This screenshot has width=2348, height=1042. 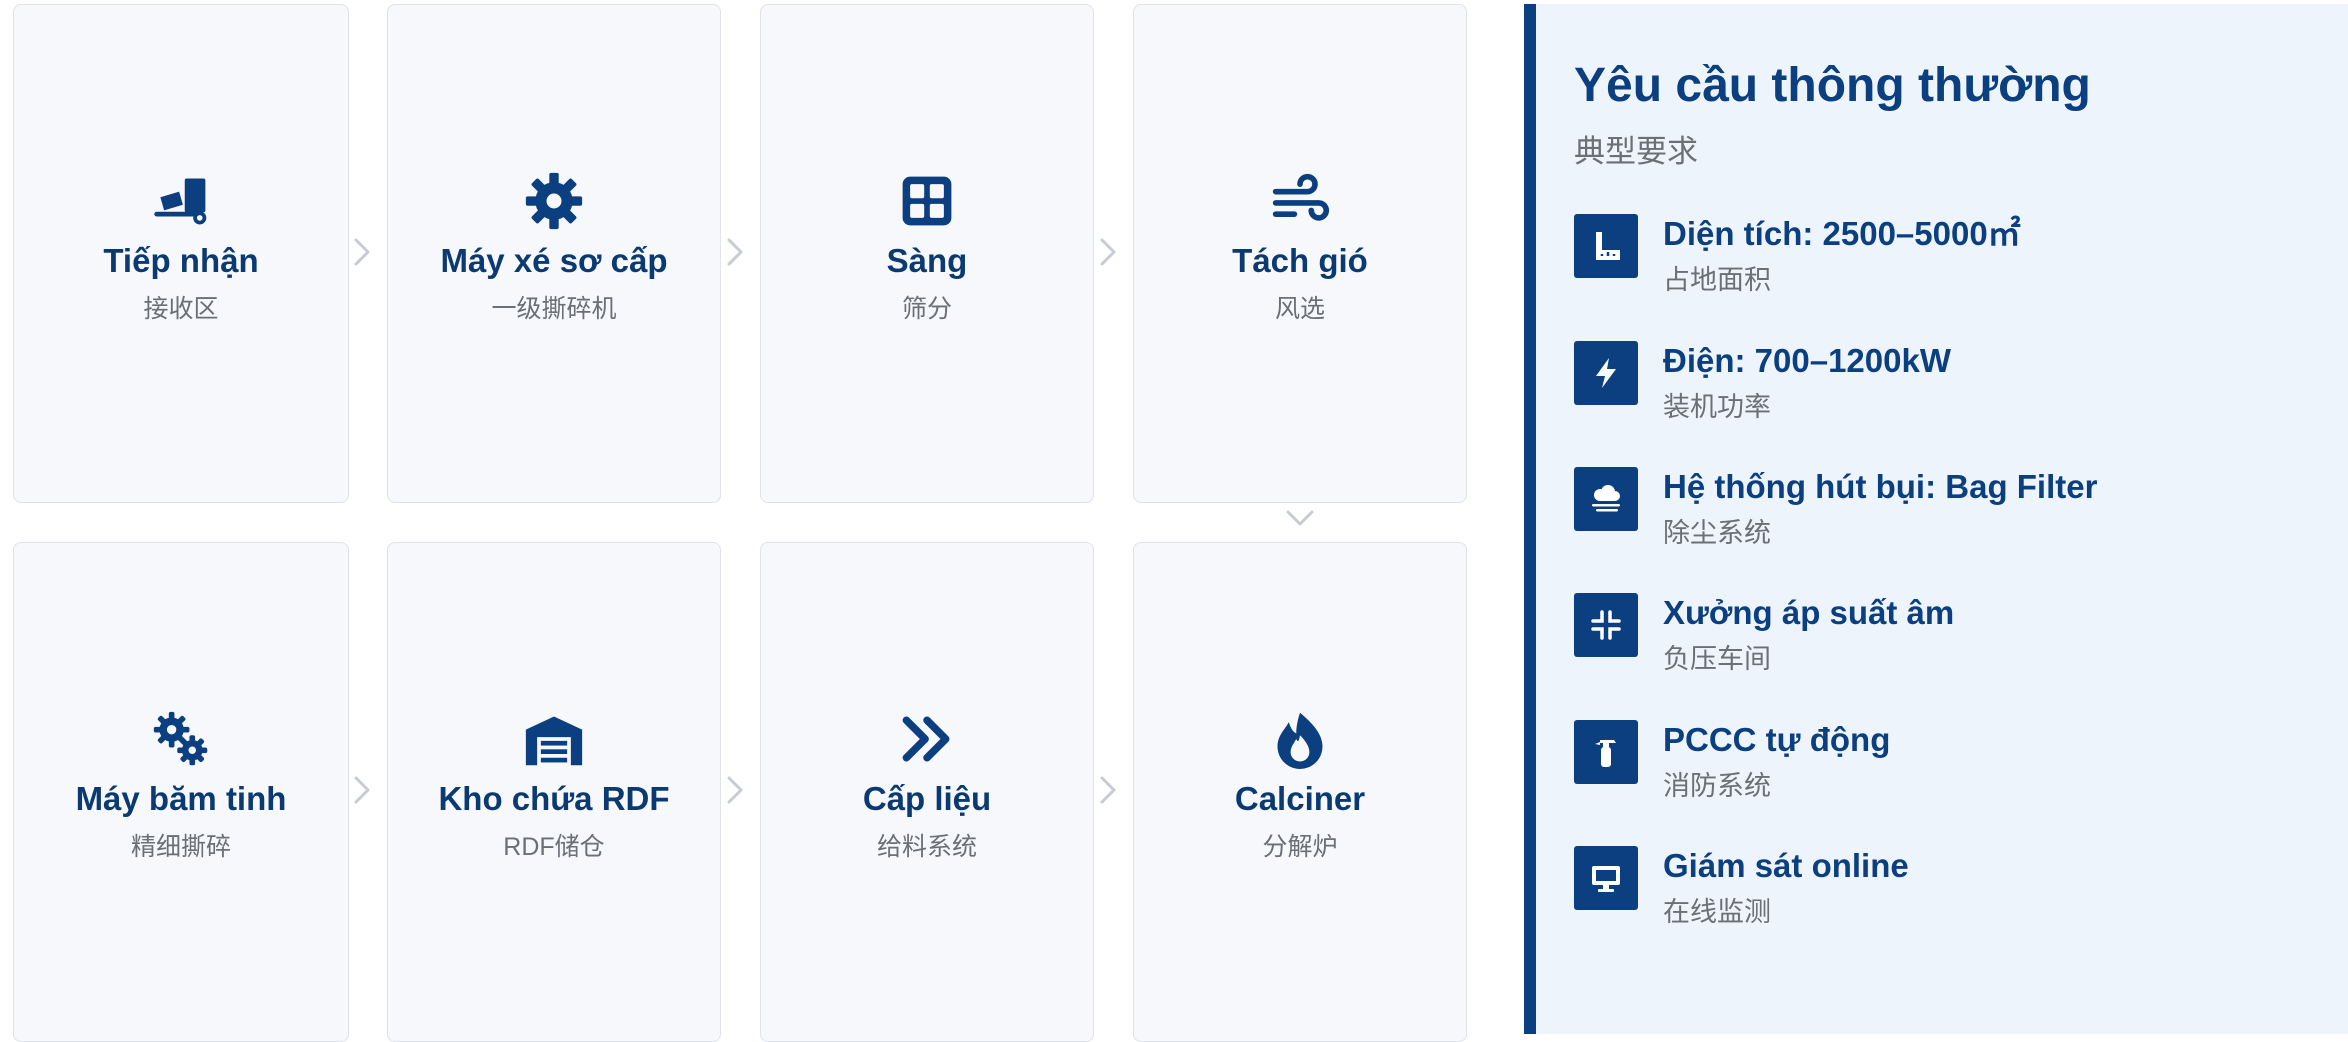 I want to click on requirement-subtitle: 除尘系统, so click(x=1717, y=533).